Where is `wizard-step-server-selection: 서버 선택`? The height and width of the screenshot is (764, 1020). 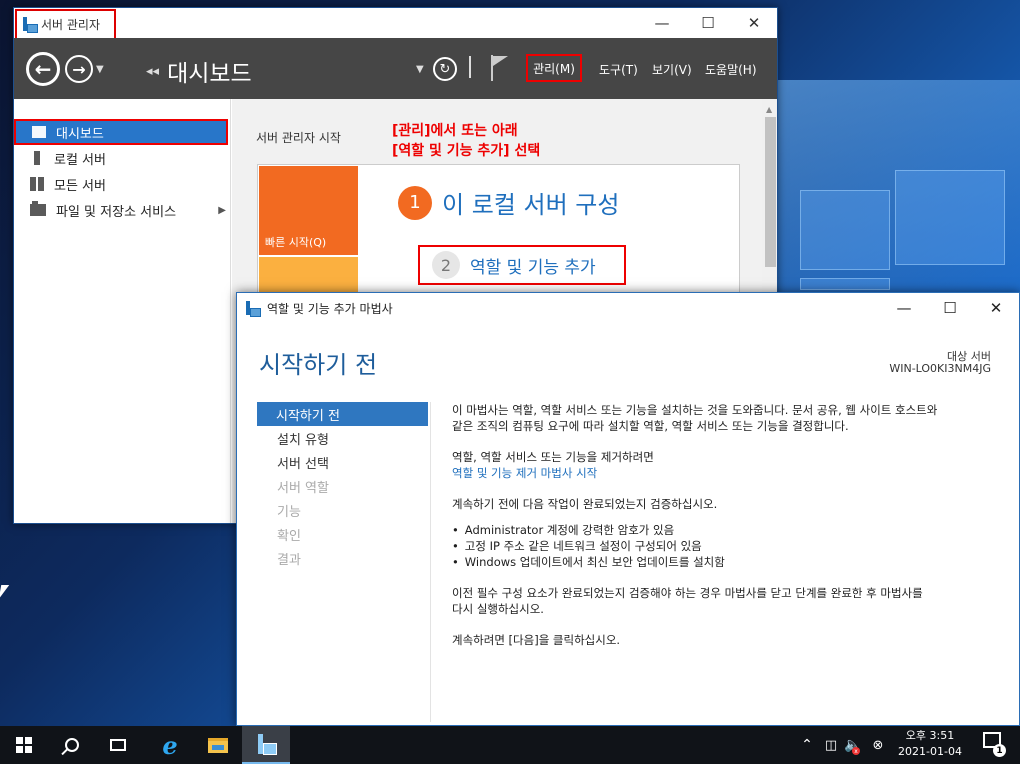 wizard-step-server-selection: 서버 선택 is located at coordinates (342, 462).